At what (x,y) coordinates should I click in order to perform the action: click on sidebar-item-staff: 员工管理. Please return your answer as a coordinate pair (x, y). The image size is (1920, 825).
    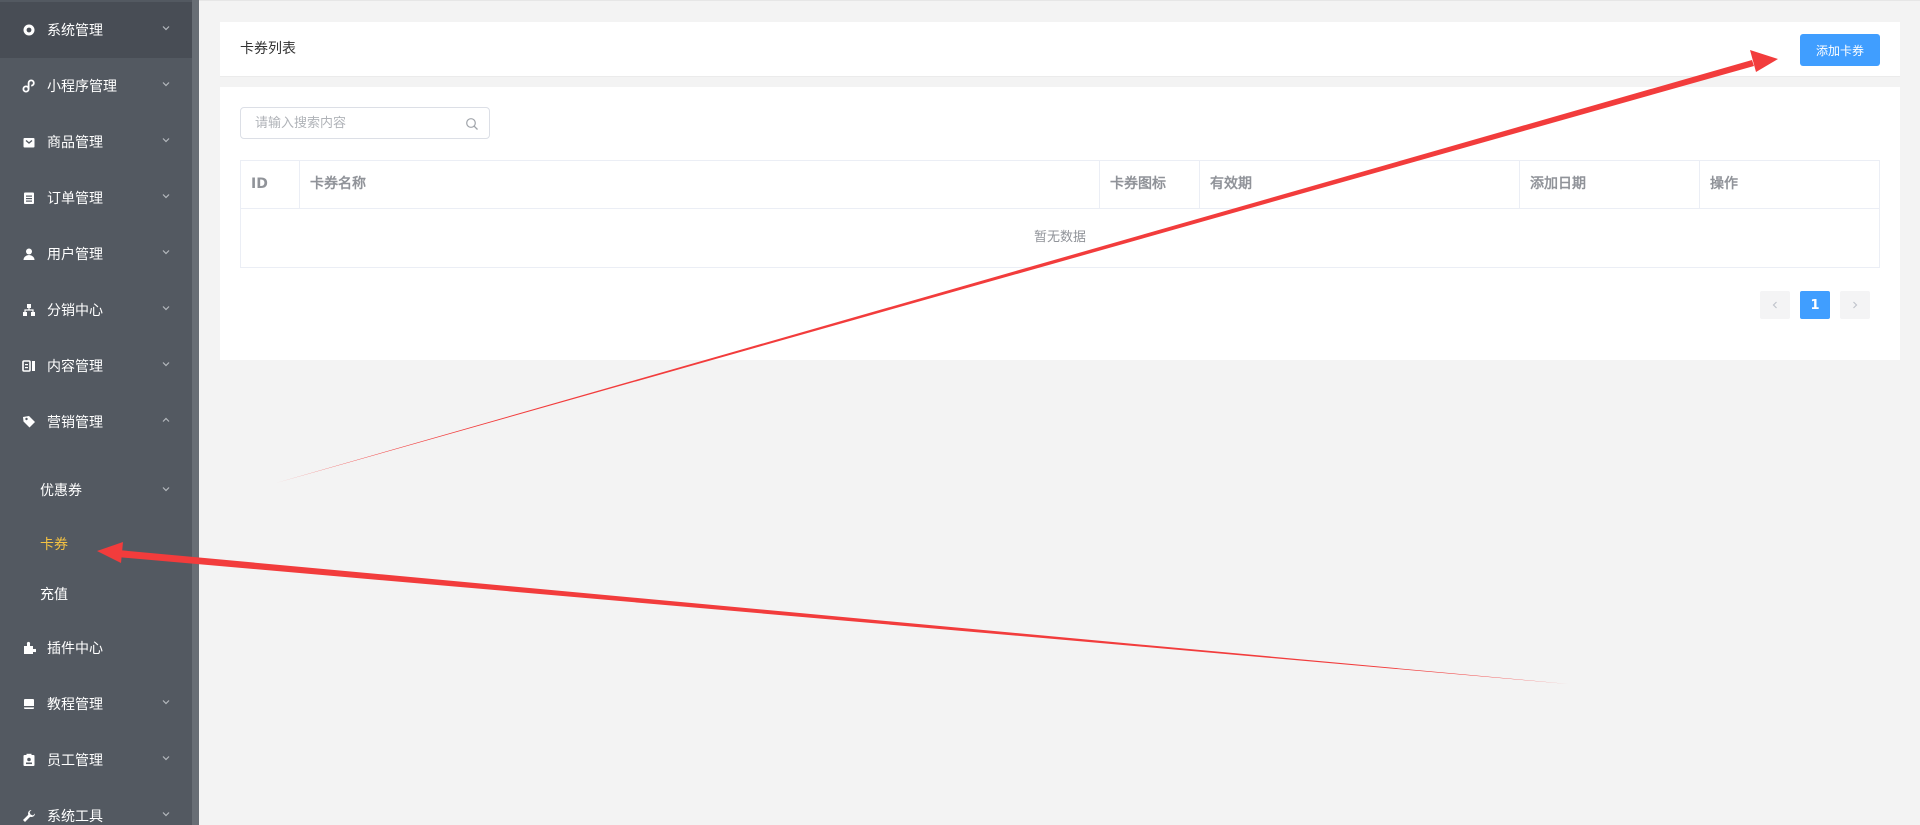
    Looking at the image, I should click on (96, 760).